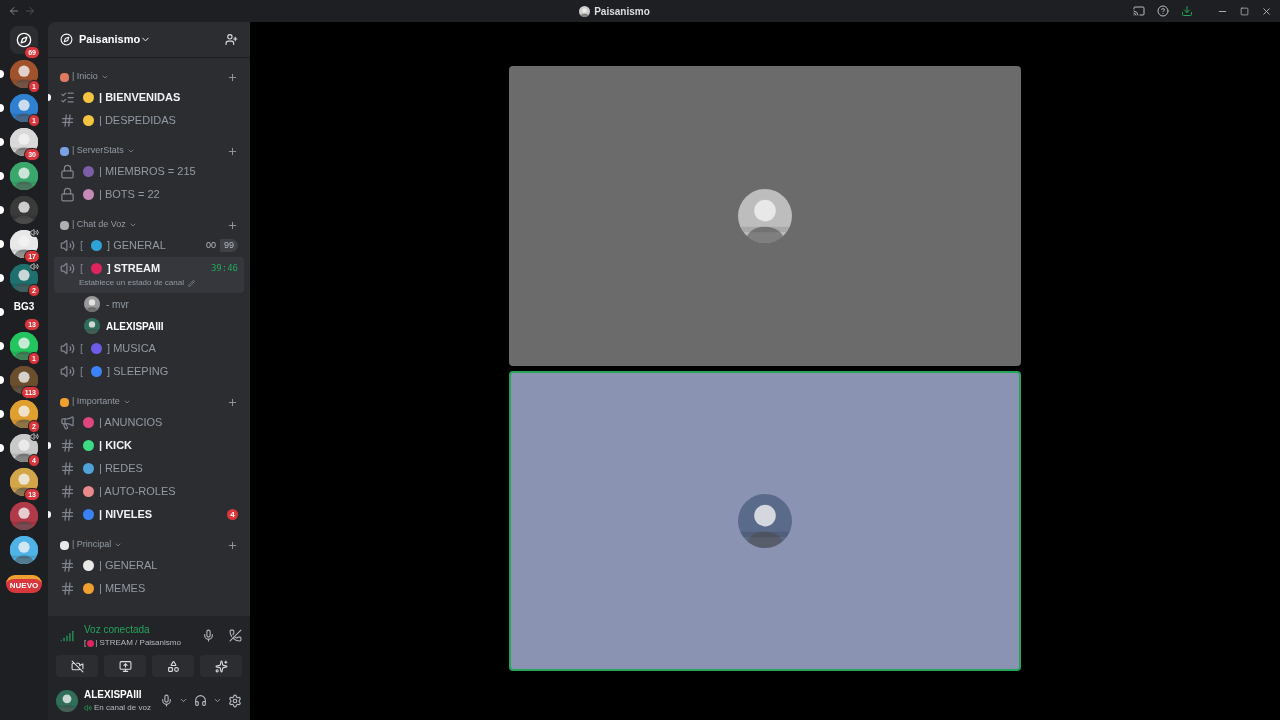  Describe the element at coordinates (1187, 11) in the screenshot. I see `download-icon` at that location.